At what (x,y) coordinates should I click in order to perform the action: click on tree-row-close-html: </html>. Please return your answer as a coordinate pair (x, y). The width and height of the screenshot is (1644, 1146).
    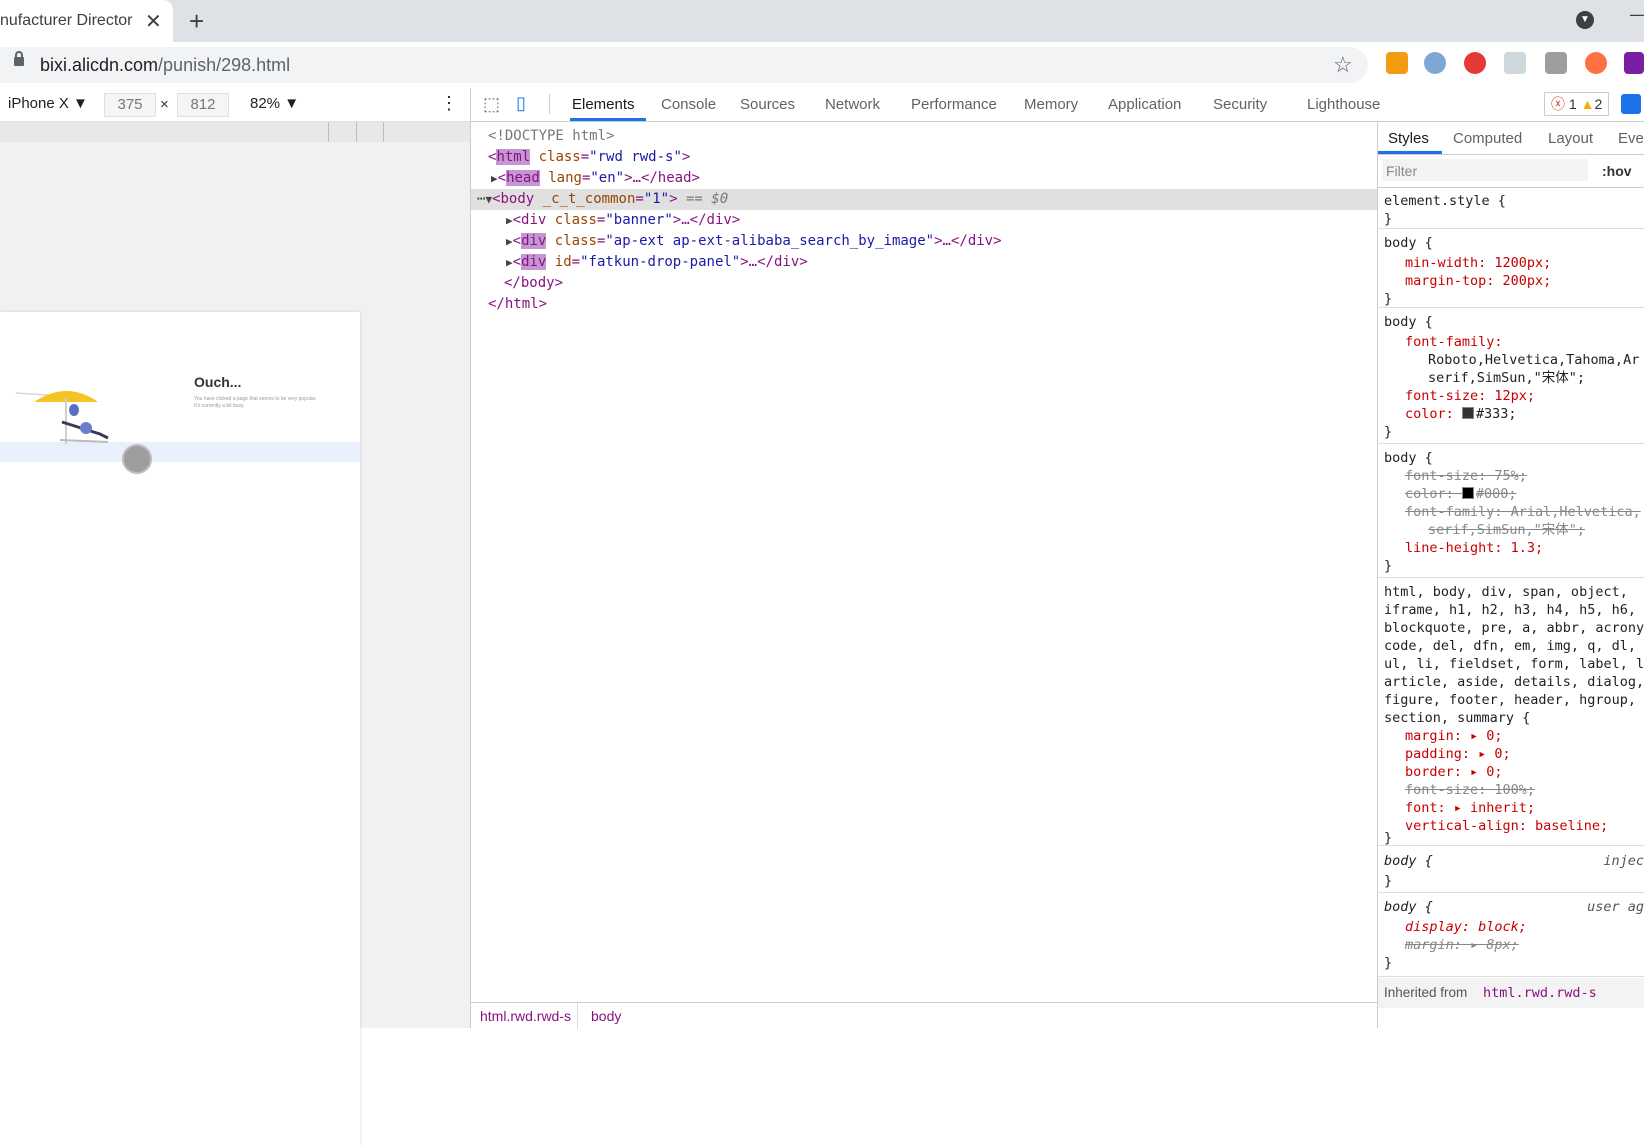
    Looking at the image, I should click on (924, 304).